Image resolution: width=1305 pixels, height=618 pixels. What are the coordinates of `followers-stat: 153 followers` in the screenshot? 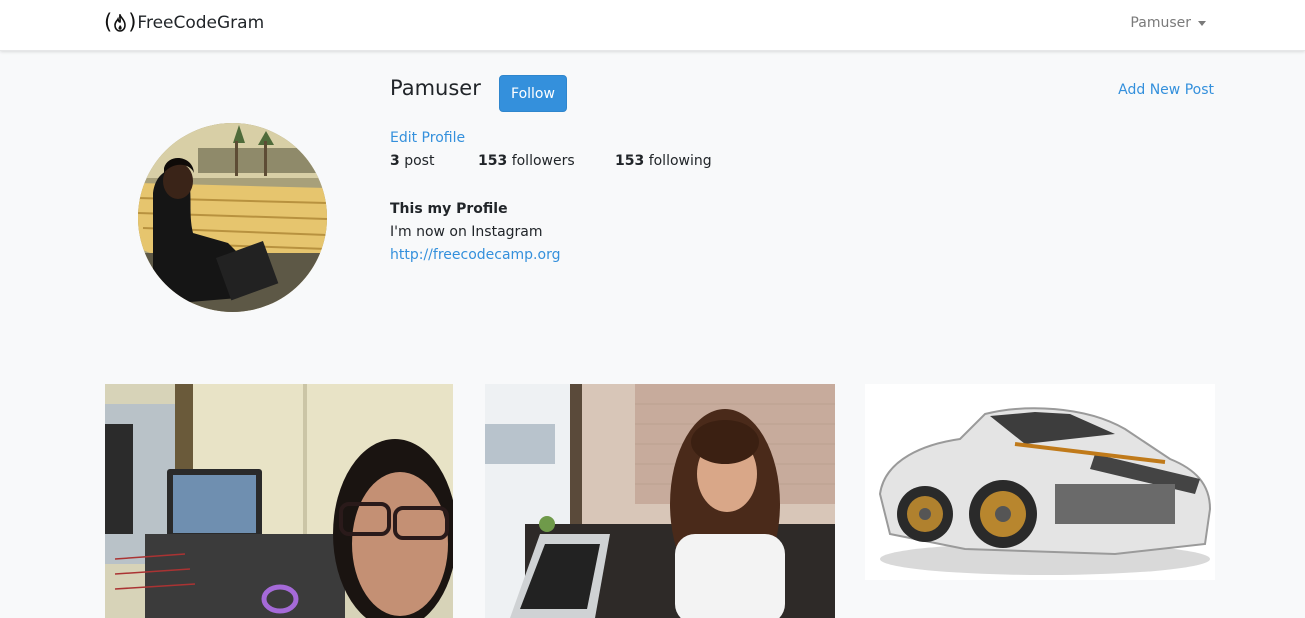 It's located at (526, 161).